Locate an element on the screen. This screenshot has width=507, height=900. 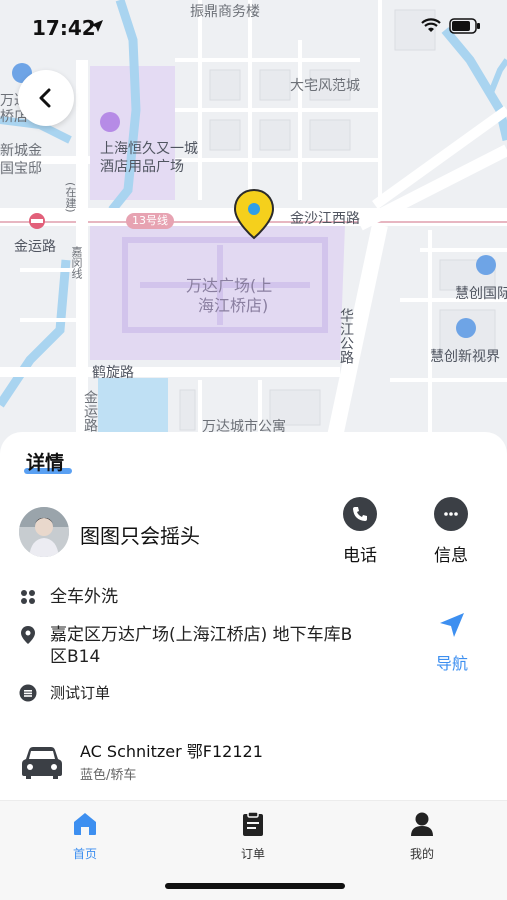
home-indicator is located at coordinates (255, 886).